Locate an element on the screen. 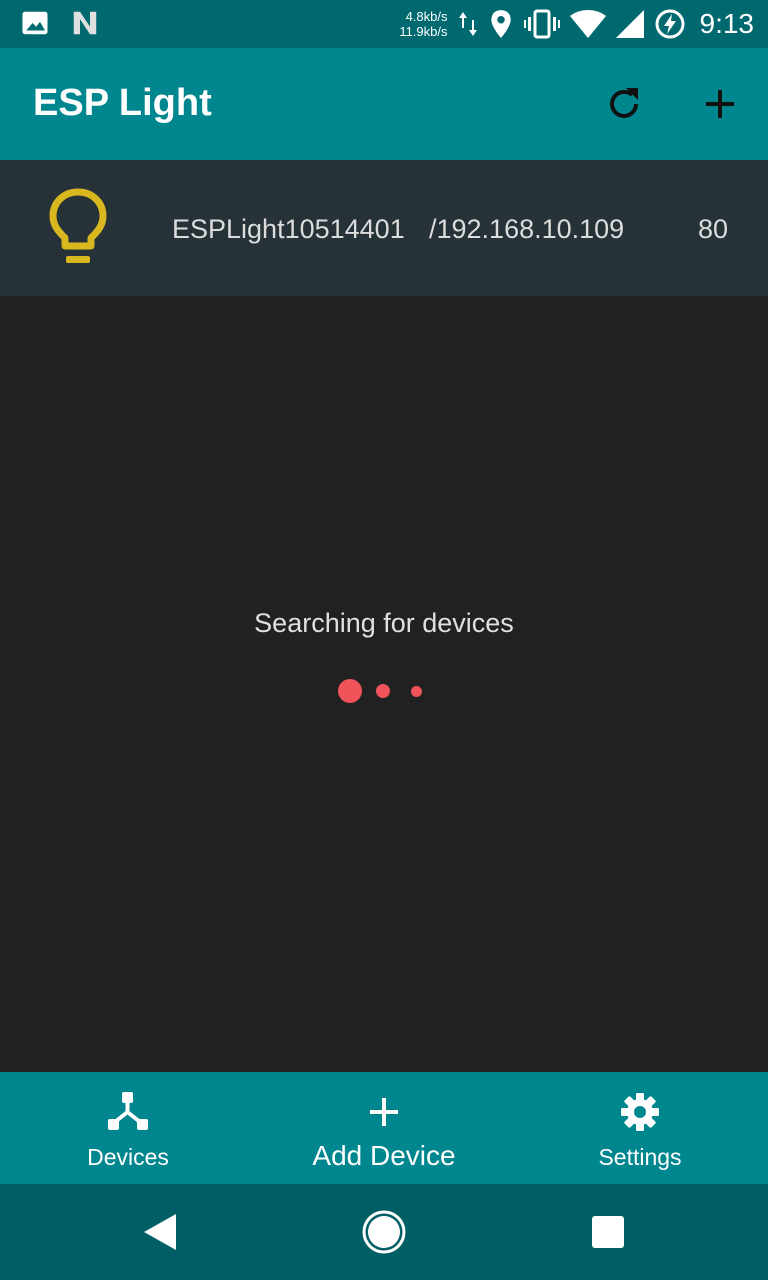 Image resolution: width=768 pixels, height=1280 pixels. gear-icon is located at coordinates (640, 1112).